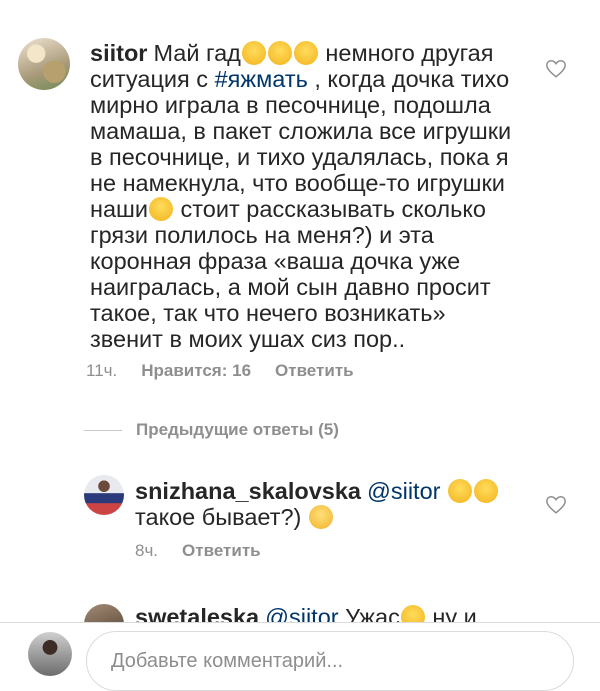 The image size is (600, 691). Describe the element at coordinates (102, 370) in the screenshot. I see `comment-time: 11ч.` at that location.